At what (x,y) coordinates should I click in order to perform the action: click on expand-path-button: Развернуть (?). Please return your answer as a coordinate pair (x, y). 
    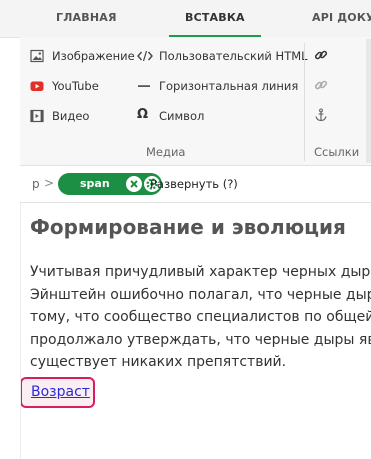
    Looking at the image, I should click on (194, 184).